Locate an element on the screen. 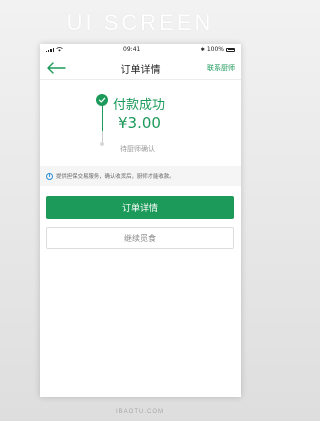  payment-status: 付款成功 is located at coordinates (139, 105).